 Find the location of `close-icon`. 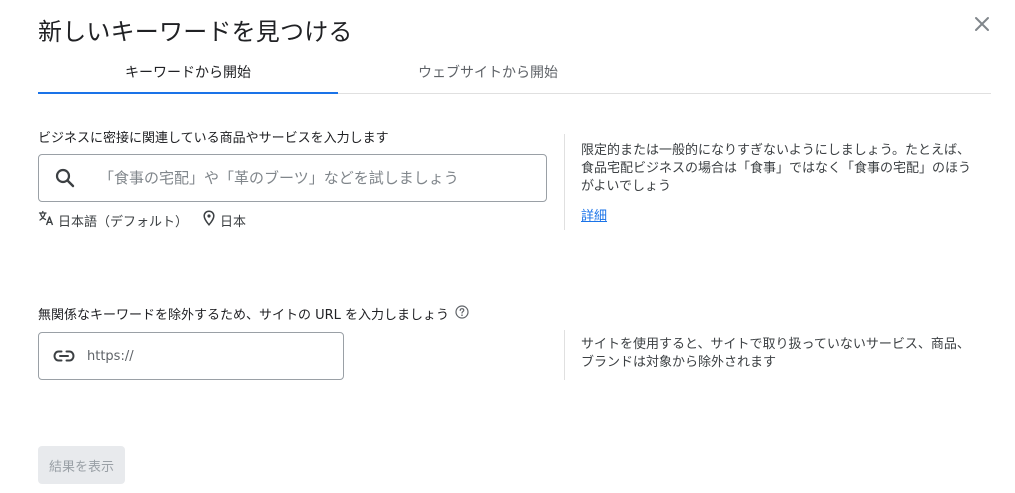

close-icon is located at coordinates (982, 26).